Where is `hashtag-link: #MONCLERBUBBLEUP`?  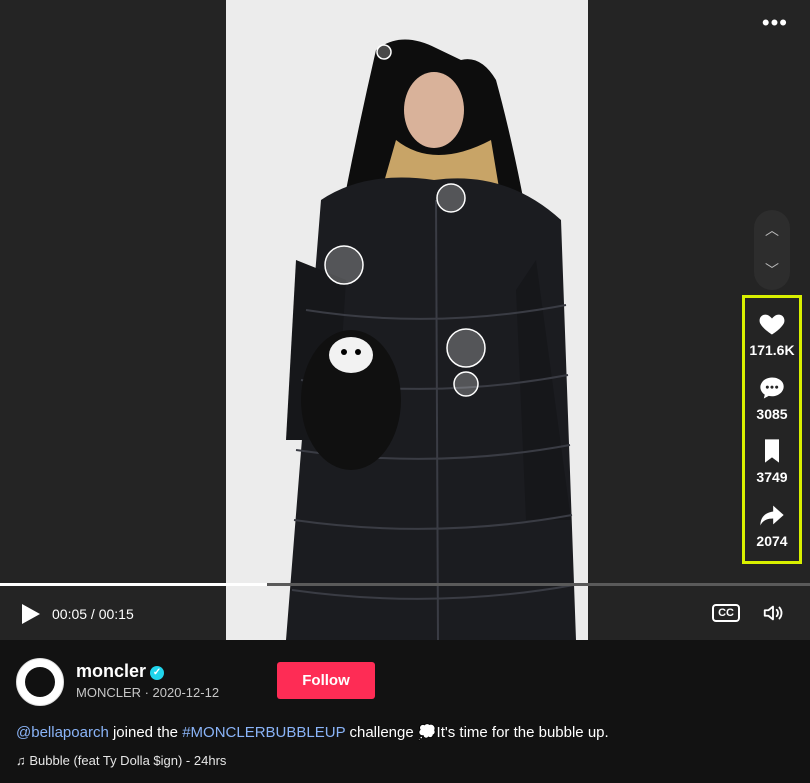
hashtag-link: #MONCLERBUBBLEUP is located at coordinates (263, 732).